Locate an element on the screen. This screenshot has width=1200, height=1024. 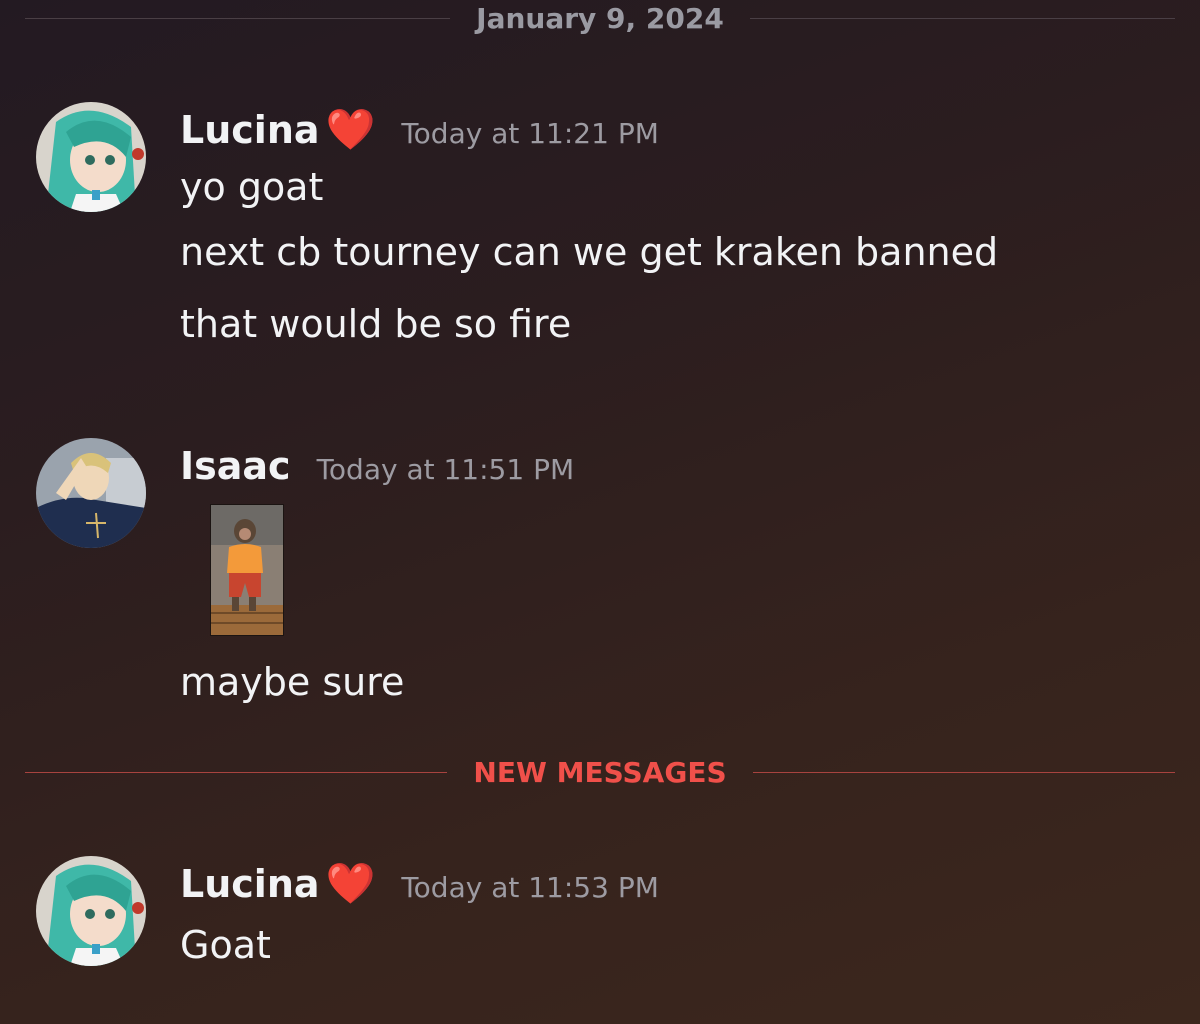
date-divider-label: January 9, 2024 is located at coordinates (600, 18).